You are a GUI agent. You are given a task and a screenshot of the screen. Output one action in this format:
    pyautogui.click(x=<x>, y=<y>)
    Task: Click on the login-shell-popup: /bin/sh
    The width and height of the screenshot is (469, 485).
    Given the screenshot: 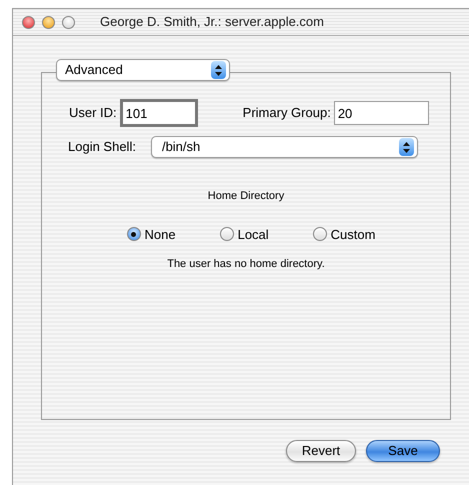 What is the action you would take?
    pyautogui.click(x=284, y=147)
    